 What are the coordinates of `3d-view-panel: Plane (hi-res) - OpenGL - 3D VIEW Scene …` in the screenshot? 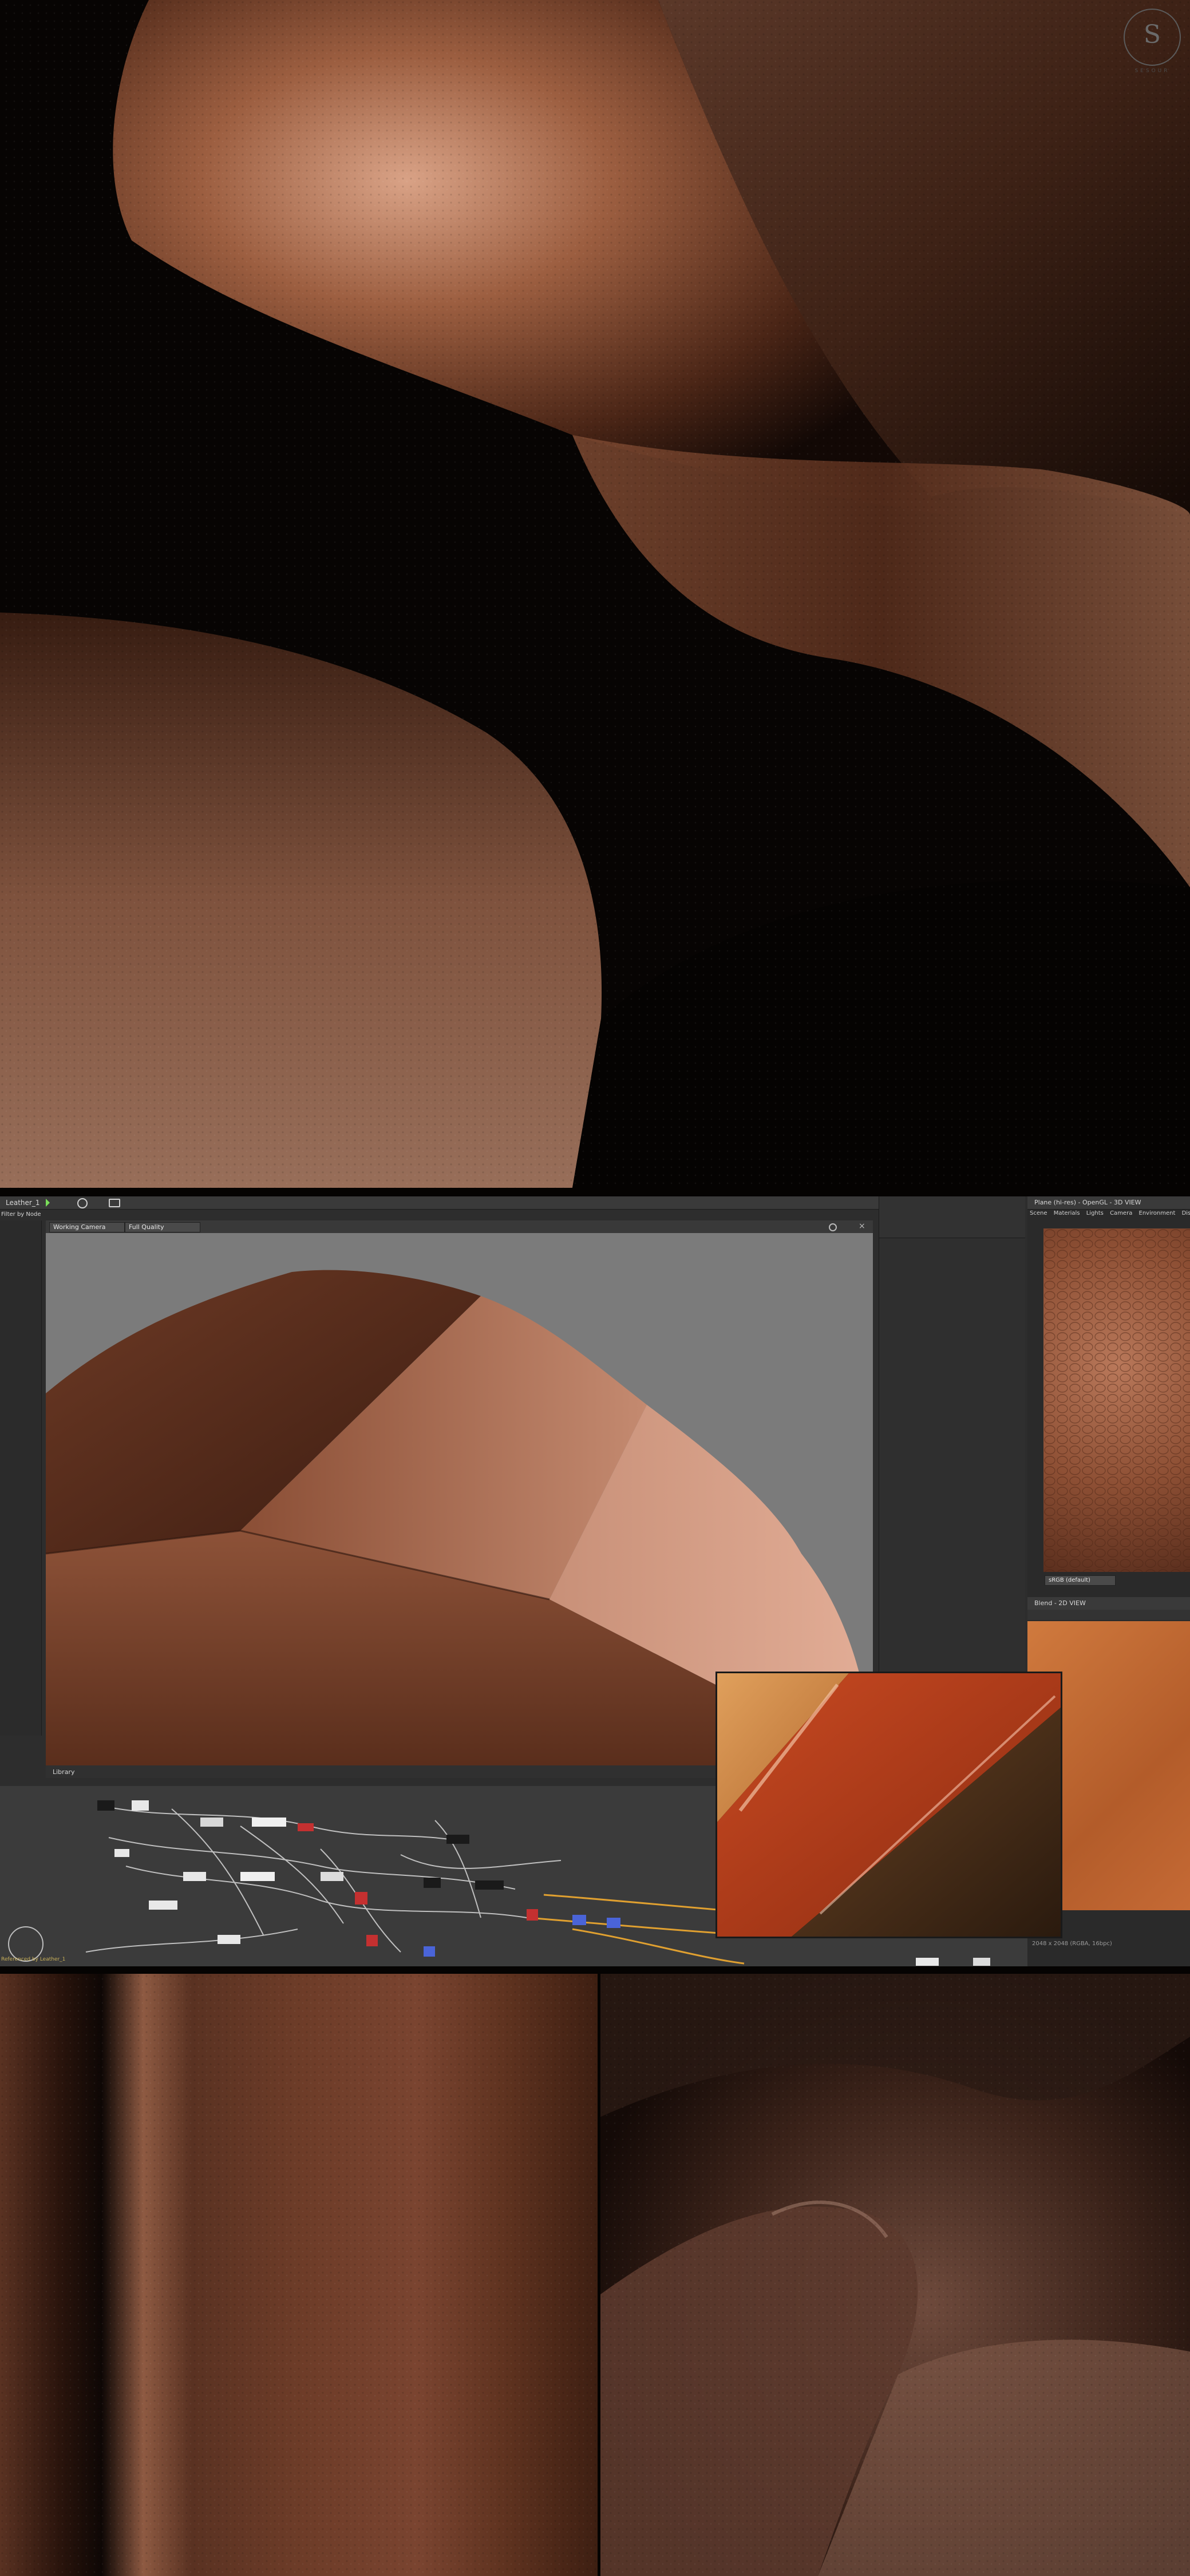 It's located at (1108, 1396).